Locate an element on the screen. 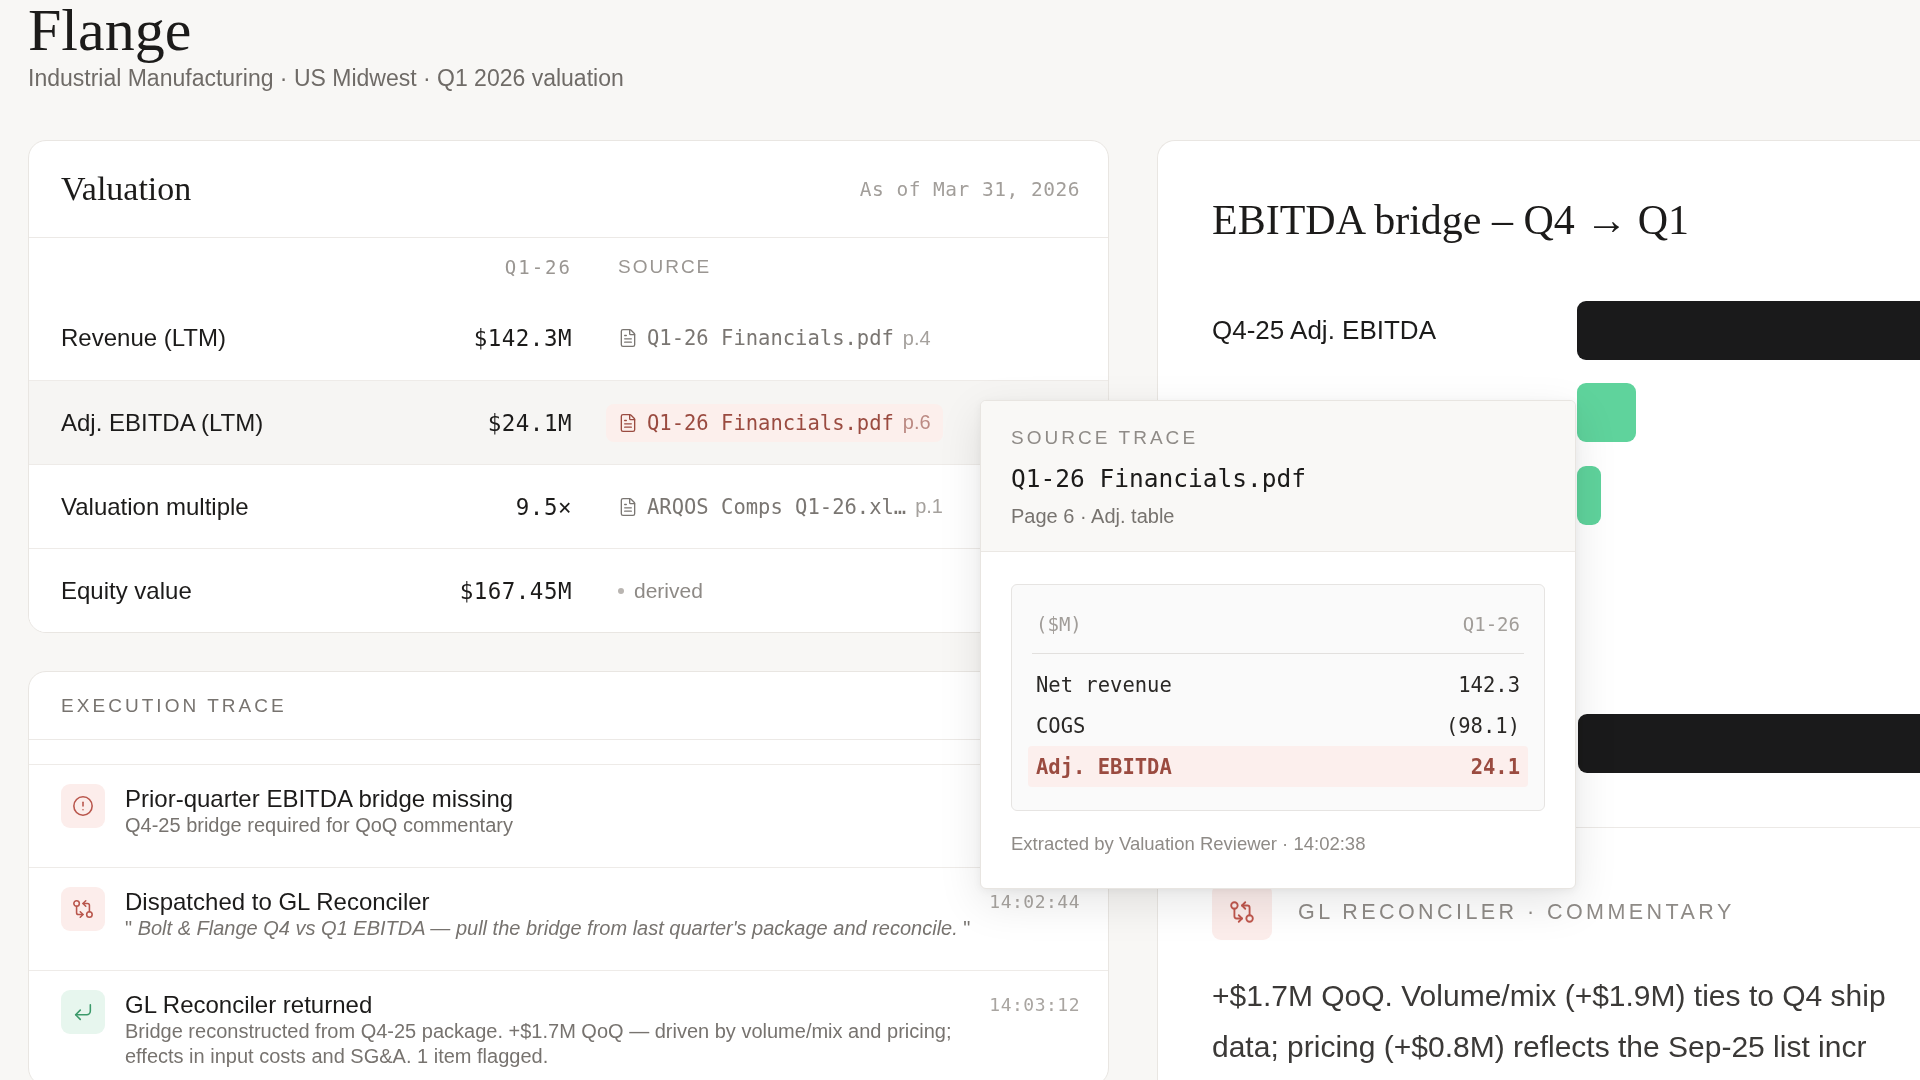  section-heading: GL RECONCILER · COMMENTARY is located at coordinates (1516, 912).